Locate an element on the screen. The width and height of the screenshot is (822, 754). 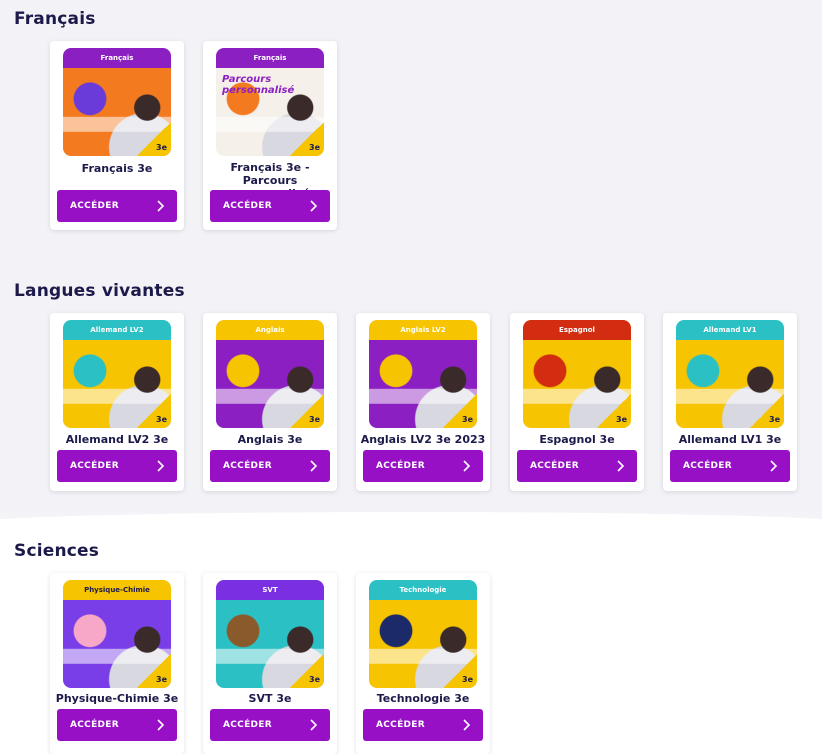
cover-band: Anglais LV2 is located at coordinates (423, 330).